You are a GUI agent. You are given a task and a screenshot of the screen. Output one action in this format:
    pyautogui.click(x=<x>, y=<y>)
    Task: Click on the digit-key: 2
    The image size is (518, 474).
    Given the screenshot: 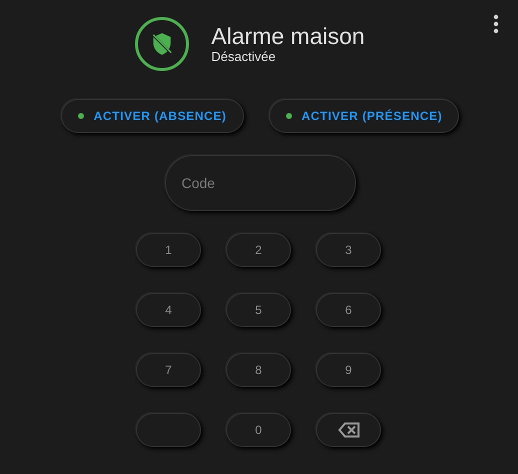 What is the action you would take?
    pyautogui.click(x=258, y=250)
    